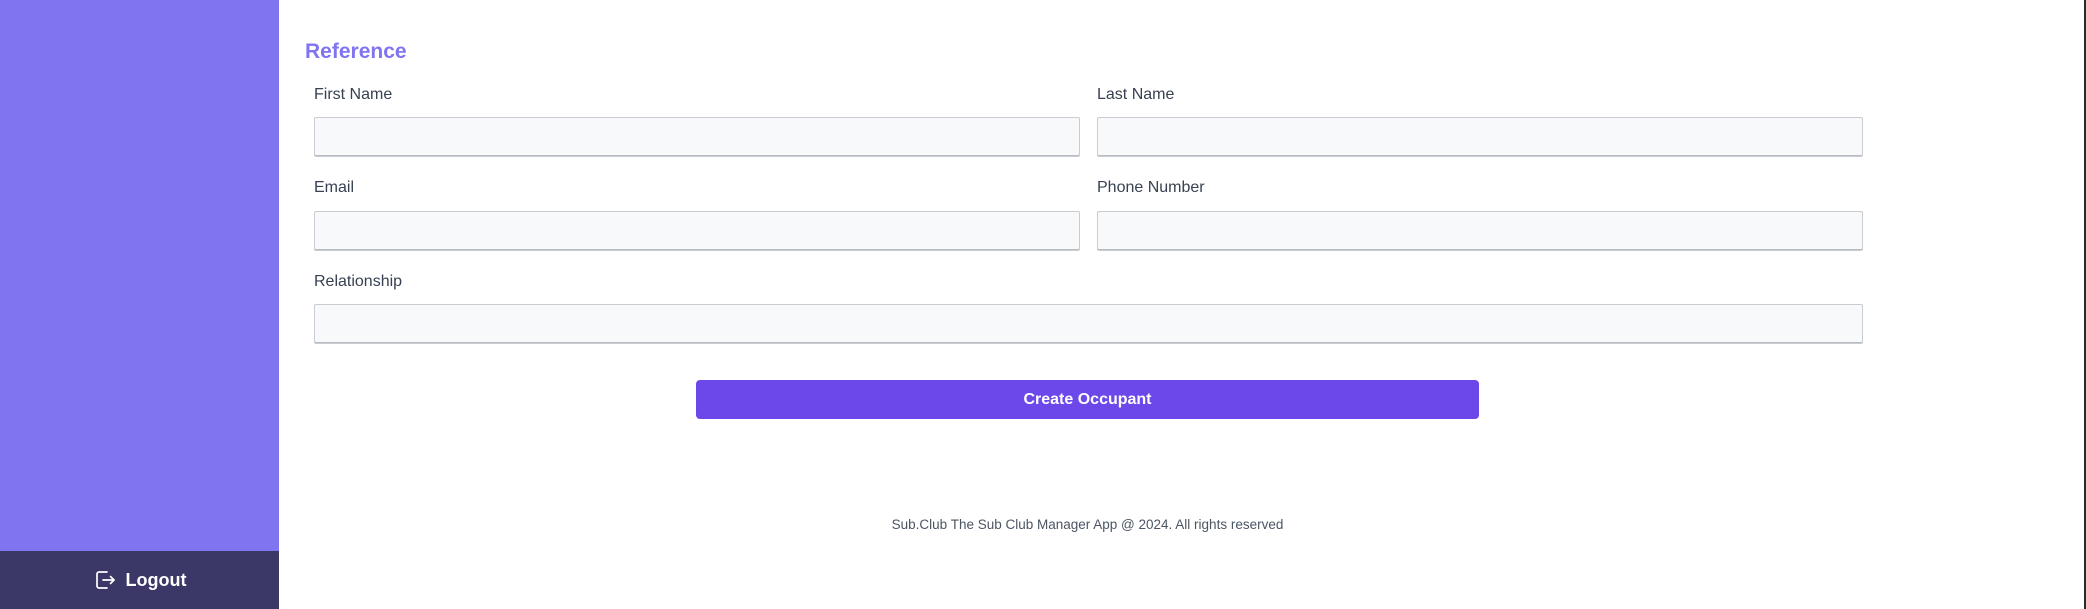 Image resolution: width=2086 pixels, height=609 pixels. I want to click on first-name-label: First Name, so click(353, 94).